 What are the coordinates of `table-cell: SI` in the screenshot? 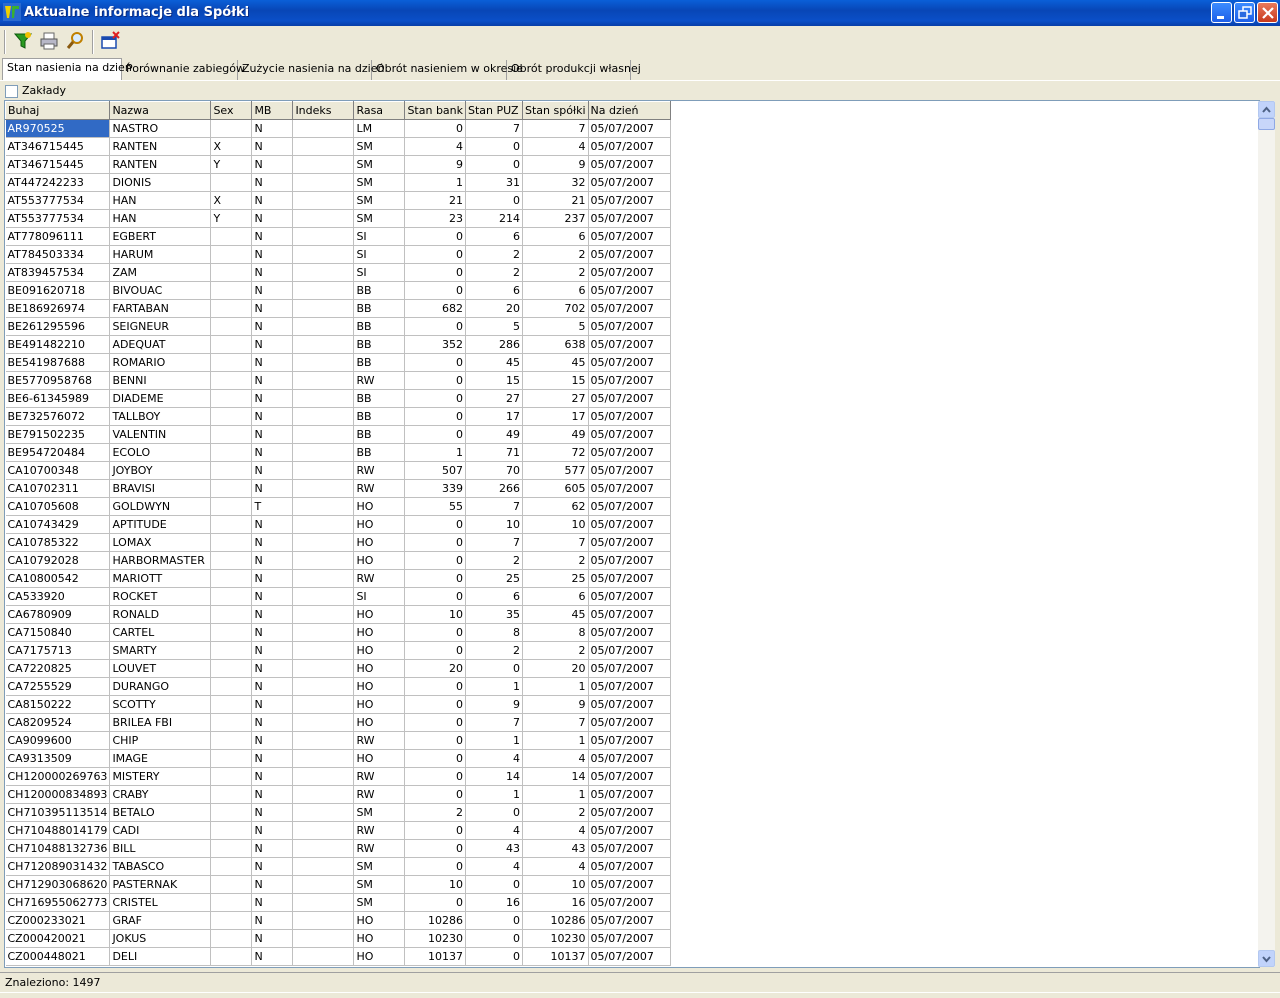 It's located at (379, 272).